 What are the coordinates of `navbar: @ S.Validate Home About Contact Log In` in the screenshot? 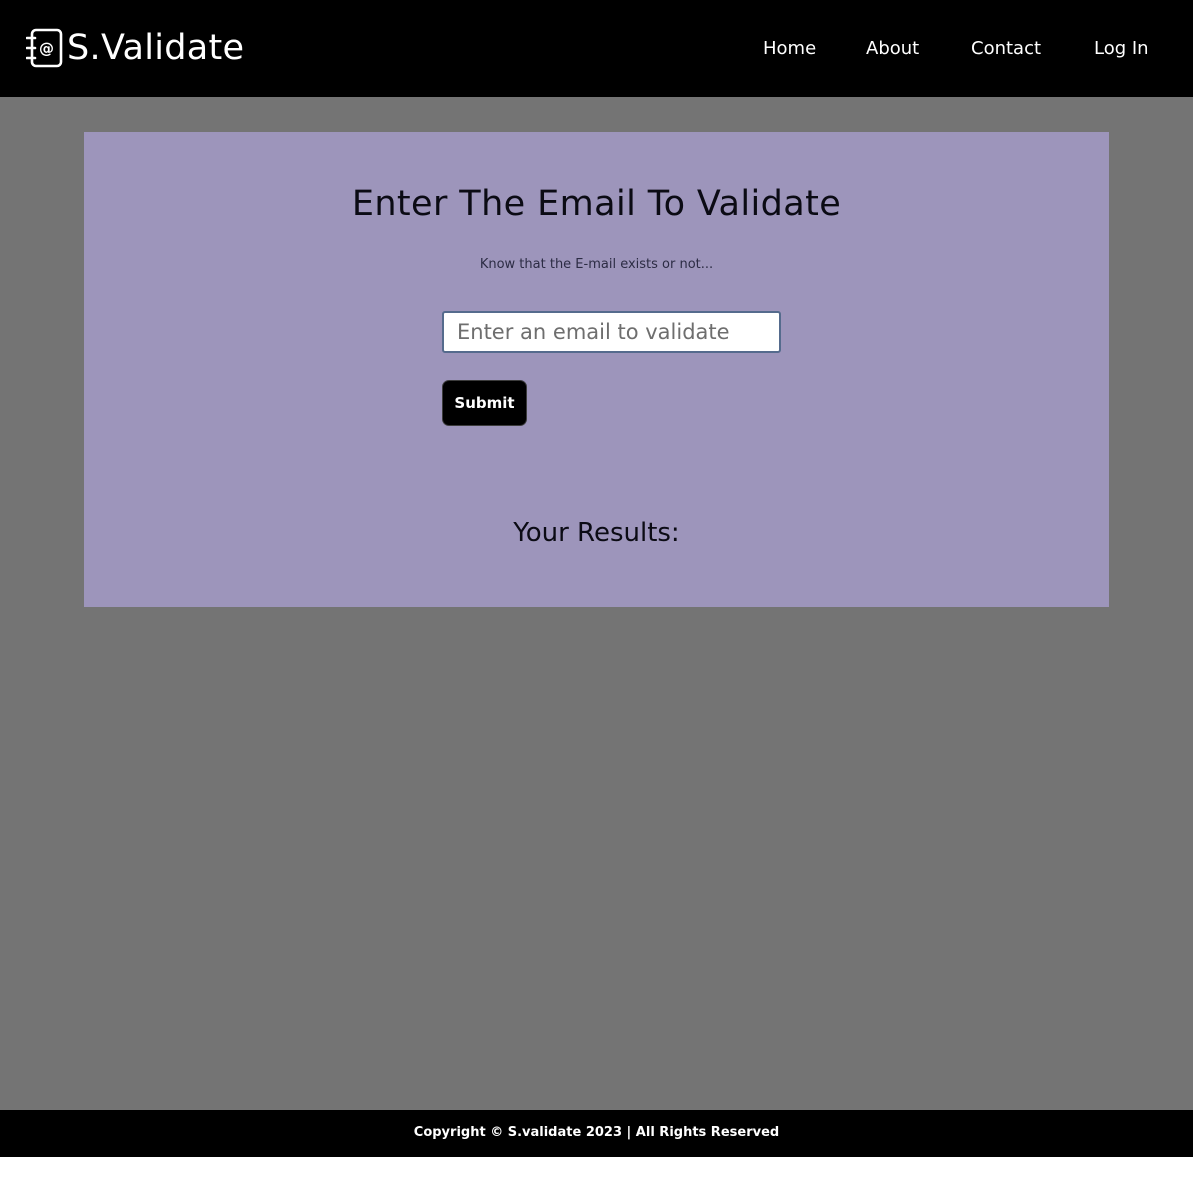 It's located at (596, 48).